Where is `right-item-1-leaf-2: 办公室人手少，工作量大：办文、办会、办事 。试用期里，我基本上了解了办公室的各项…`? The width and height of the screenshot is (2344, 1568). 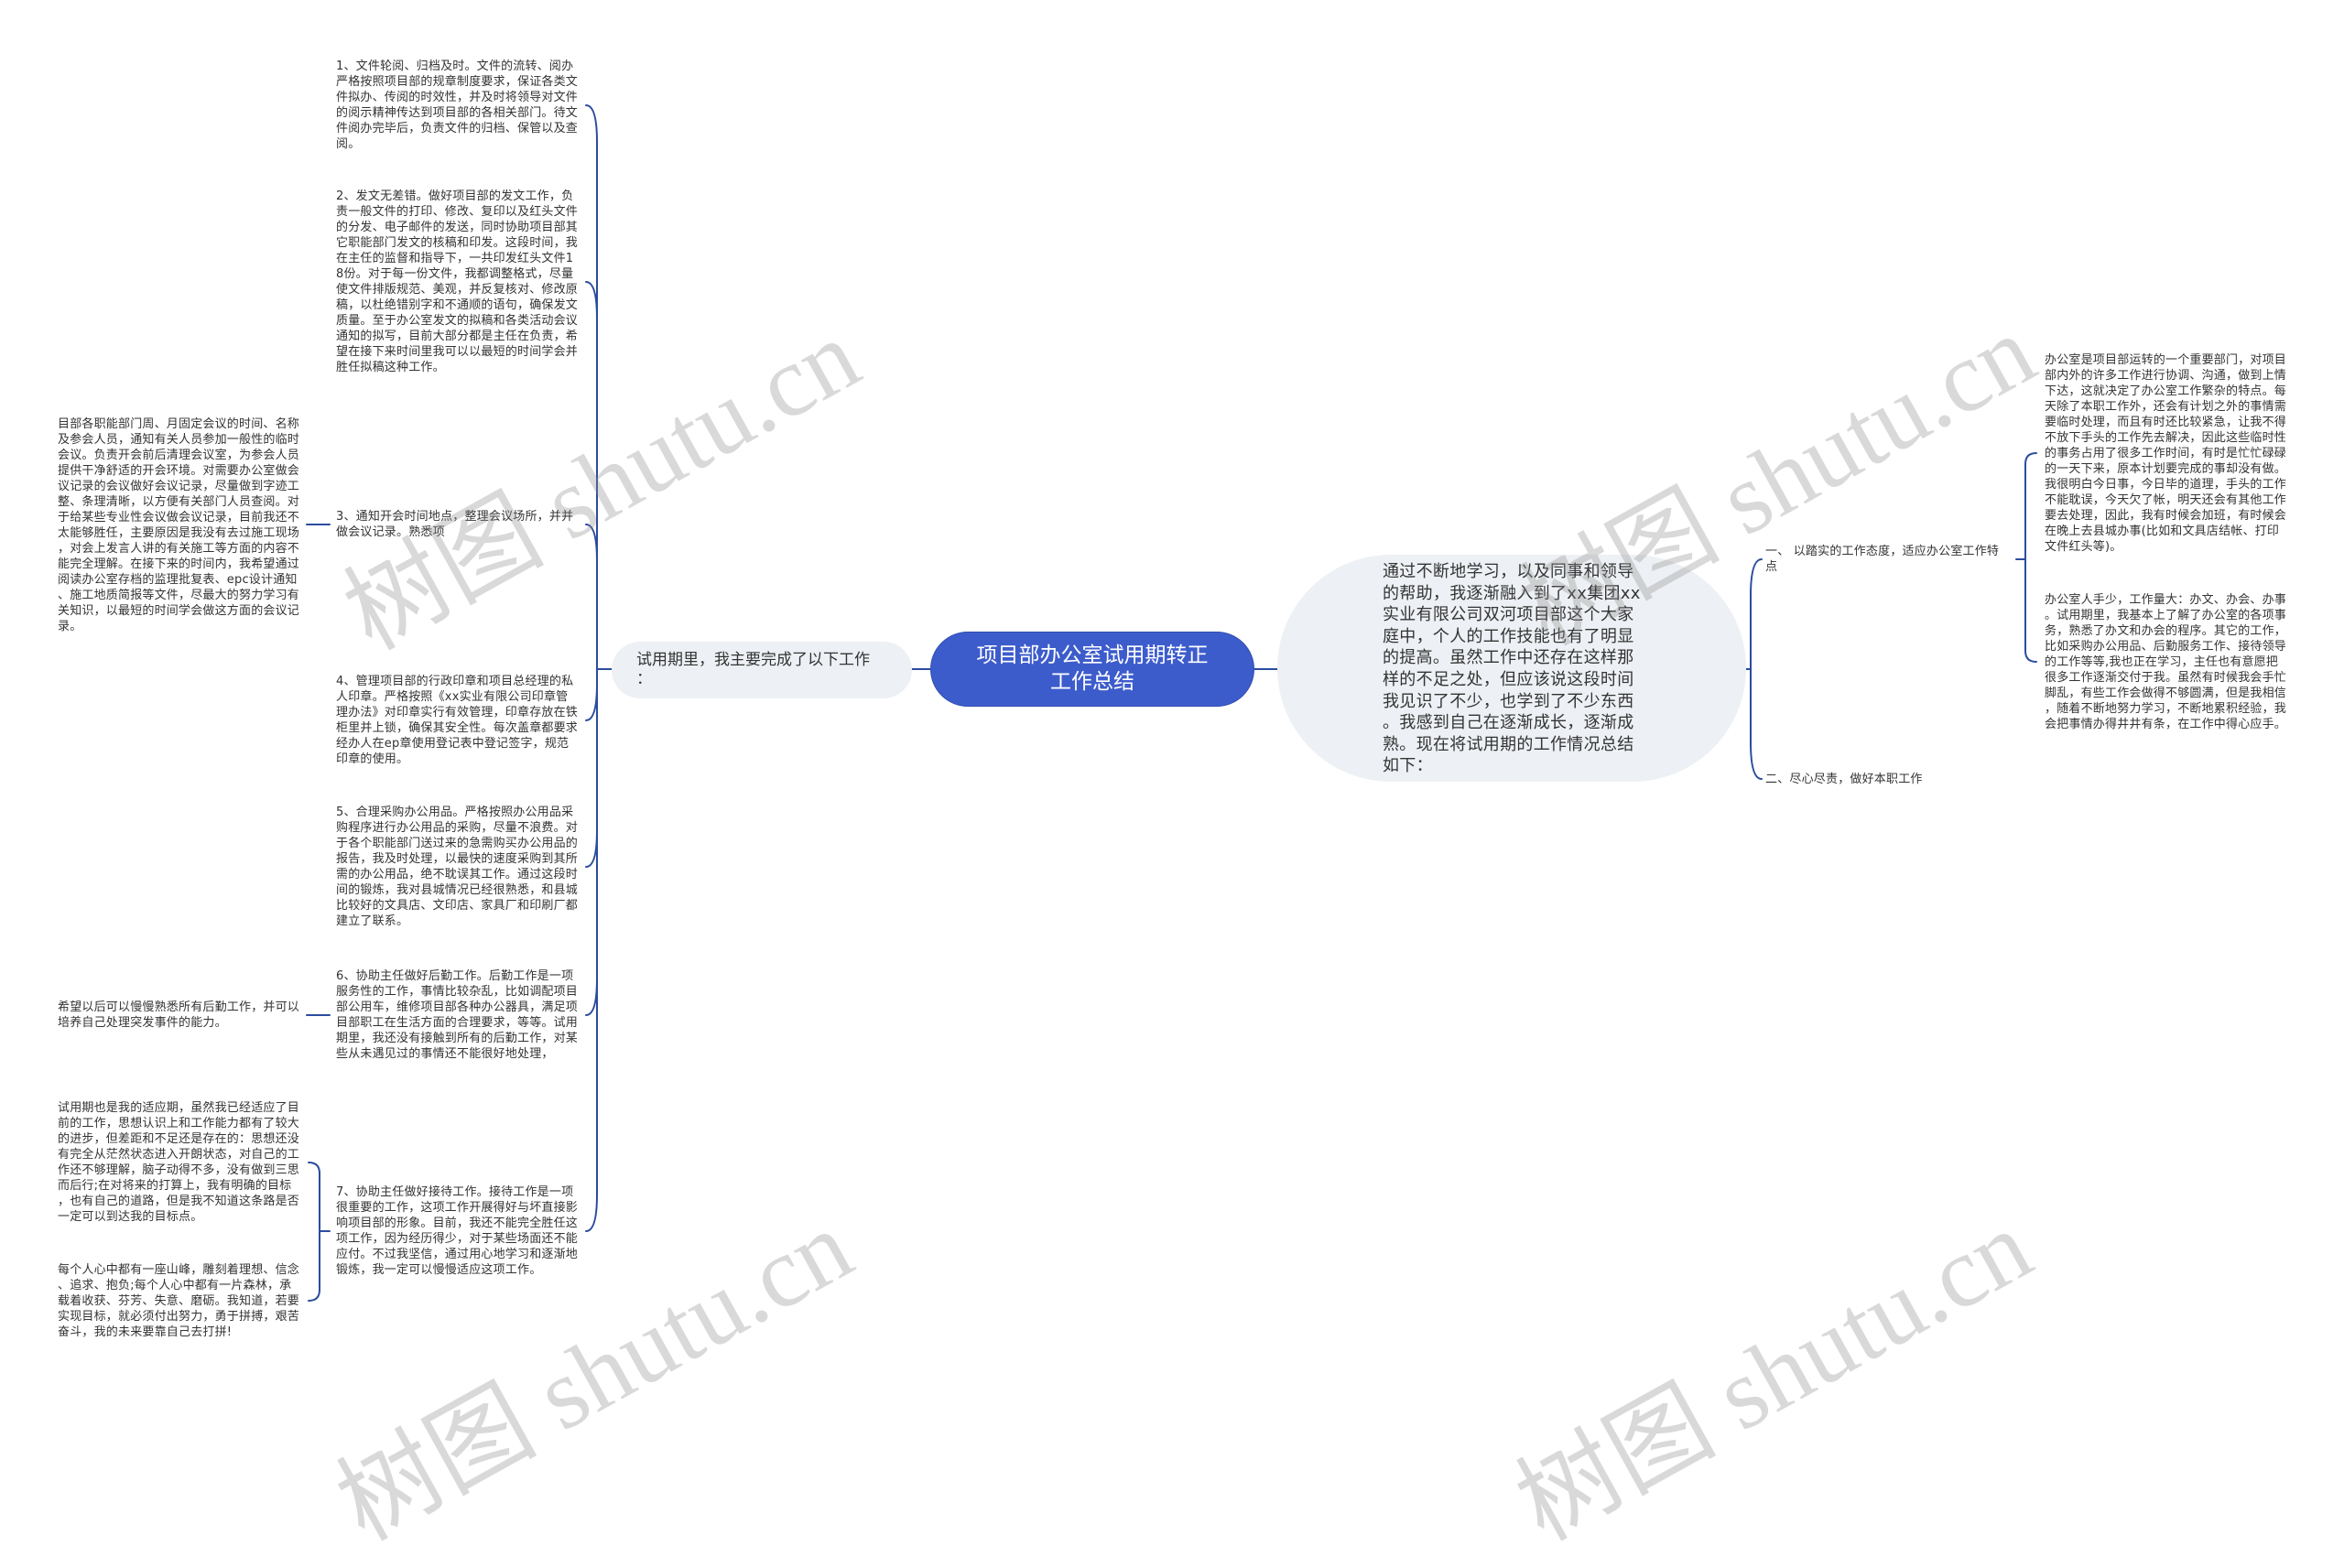
right-item-1-leaf-2: 办公室人手少，工作量大：办文、办会、办事 。试用期里，我基本上了解了办公室的各项… is located at coordinates (2165, 662).